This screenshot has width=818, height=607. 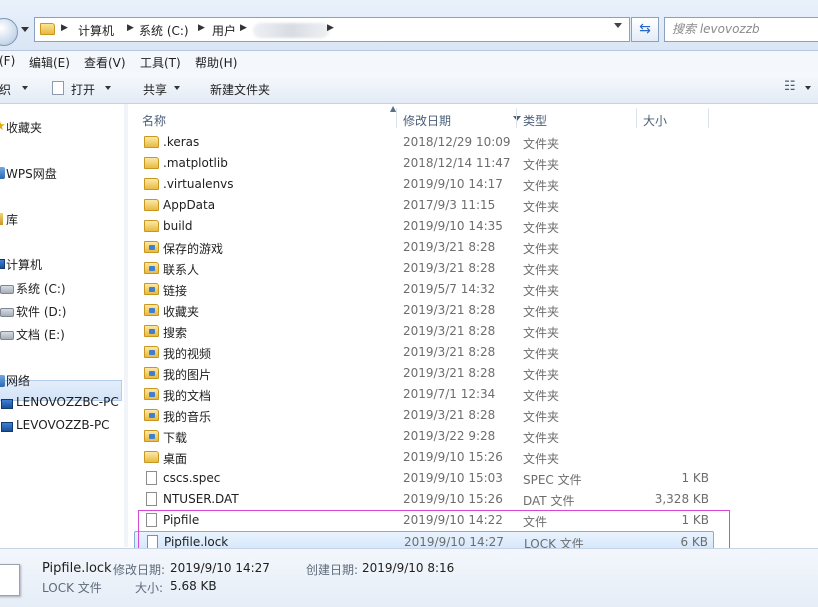 What do you see at coordinates (9, 32) in the screenshot?
I see `back-button` at bounding box center [9, 32].